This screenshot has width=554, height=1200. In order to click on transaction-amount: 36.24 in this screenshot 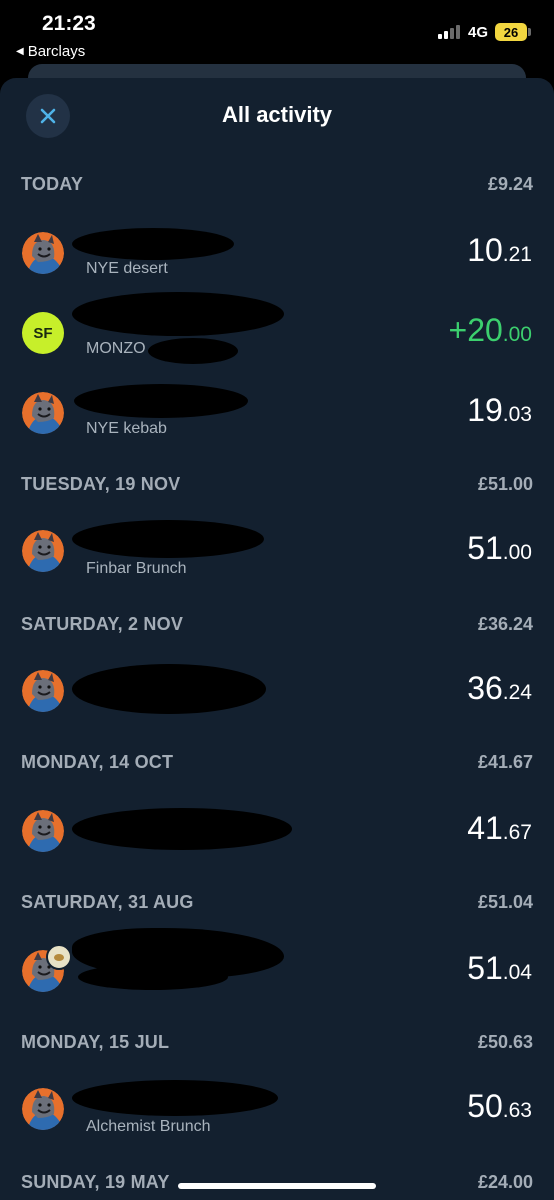, I will do `click(499, 688)`.